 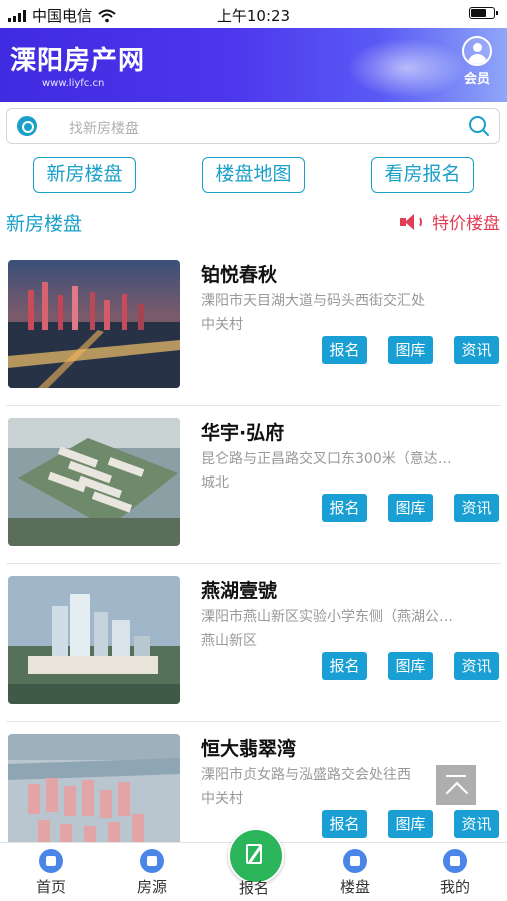 I want to click on back-to-top-button, so click(x=456, y=785).